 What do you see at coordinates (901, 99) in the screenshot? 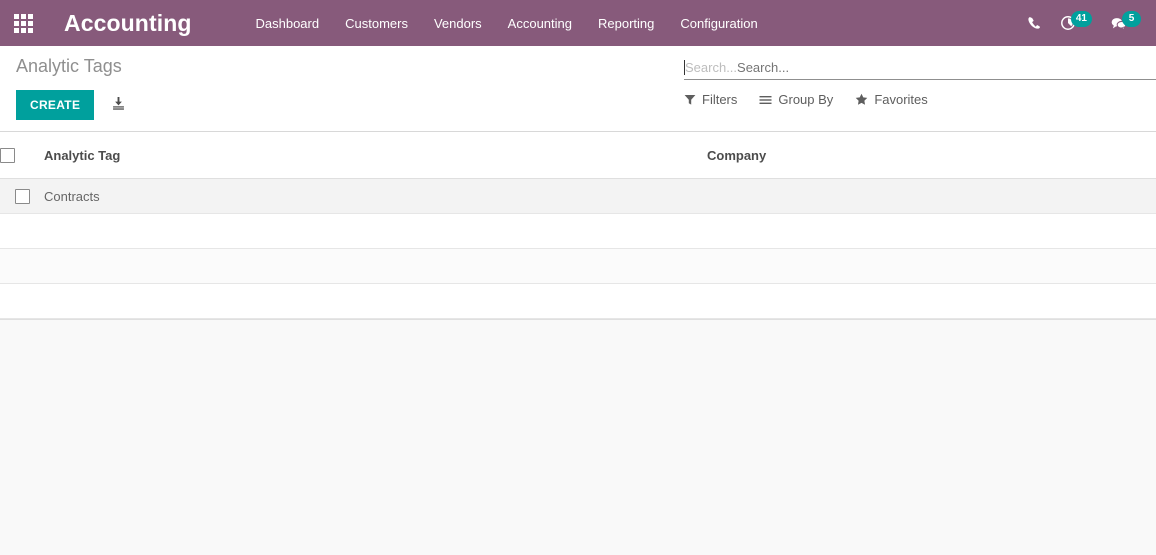
I see `favorites-label: Favorites` at bounding box center [901, 99].